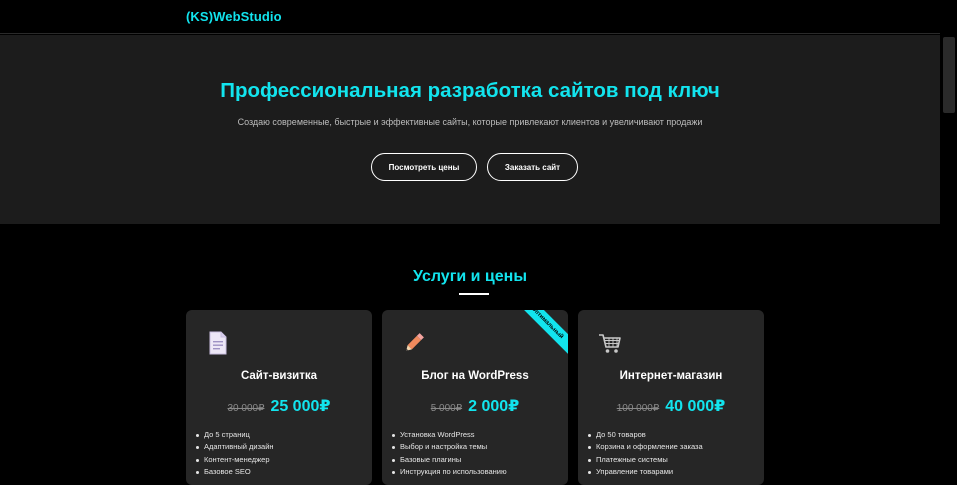 This screenshot has height=485, width=957. What do you see at coordinates (218, 343) in the screenshot?
I see `document-icon` at bounding box center [218, 343].